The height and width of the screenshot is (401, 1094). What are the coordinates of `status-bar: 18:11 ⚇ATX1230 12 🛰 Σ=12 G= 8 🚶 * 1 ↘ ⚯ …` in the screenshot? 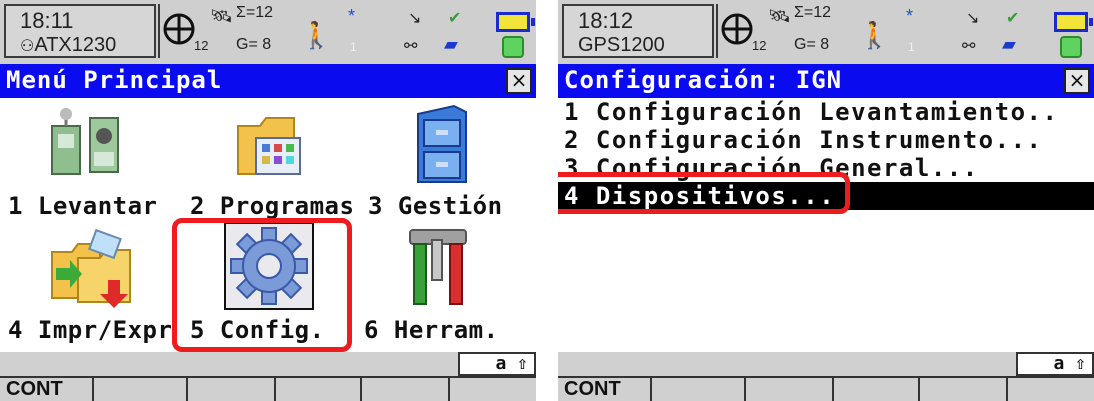 It's located at (268, 32).